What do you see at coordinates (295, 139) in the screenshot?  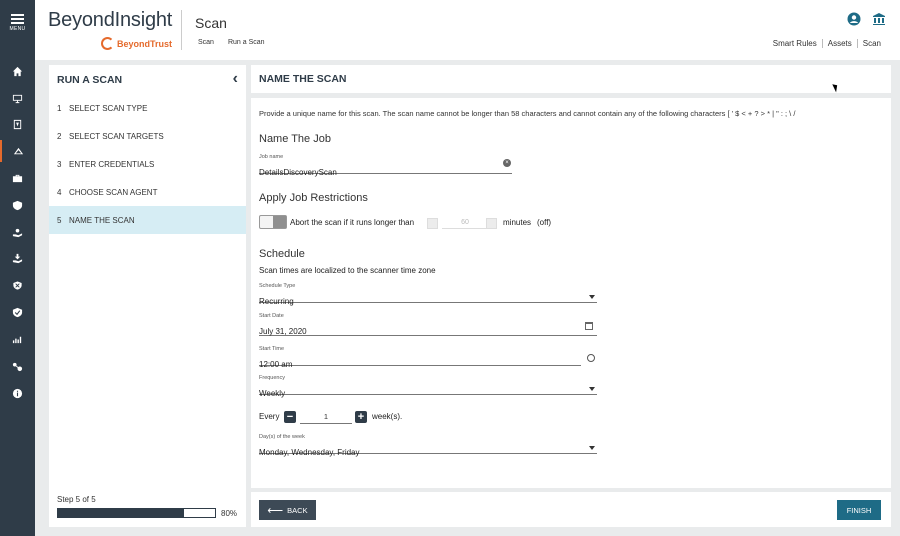 I see `name-job-heading: Name The Job` at bounding box center [295, 139].